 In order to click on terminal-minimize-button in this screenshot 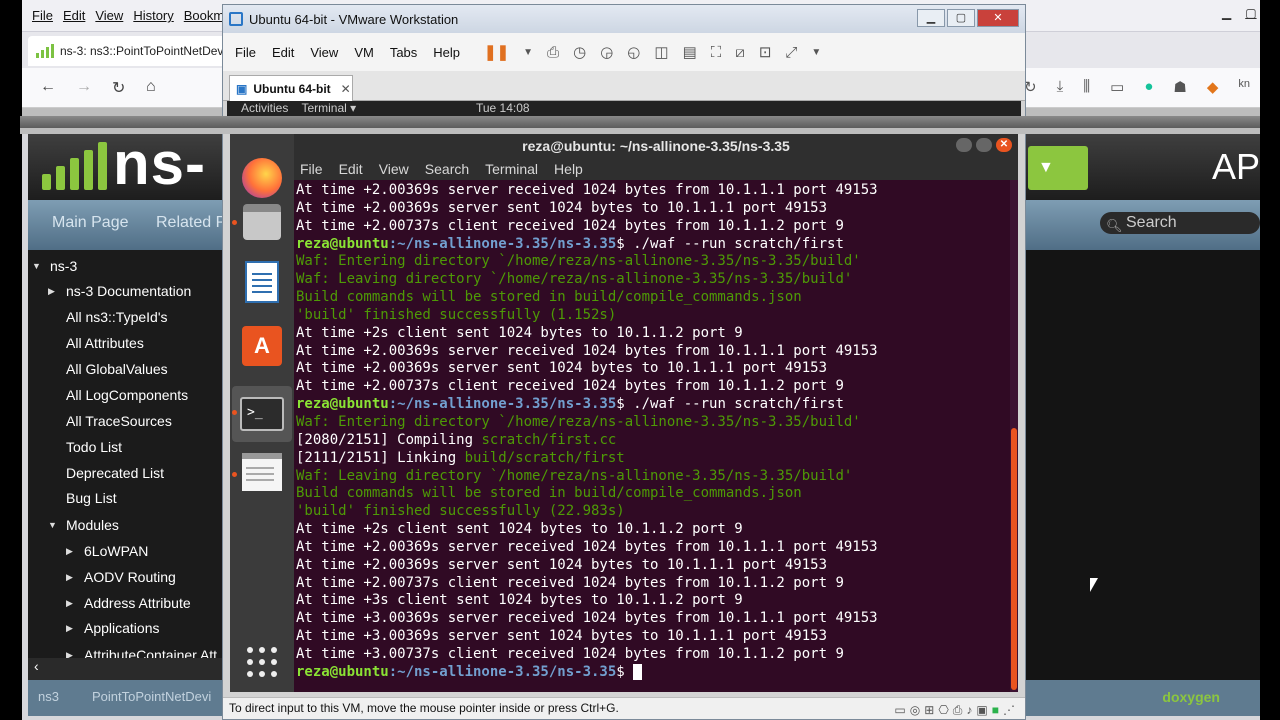, I will do `click(964, 145)`.